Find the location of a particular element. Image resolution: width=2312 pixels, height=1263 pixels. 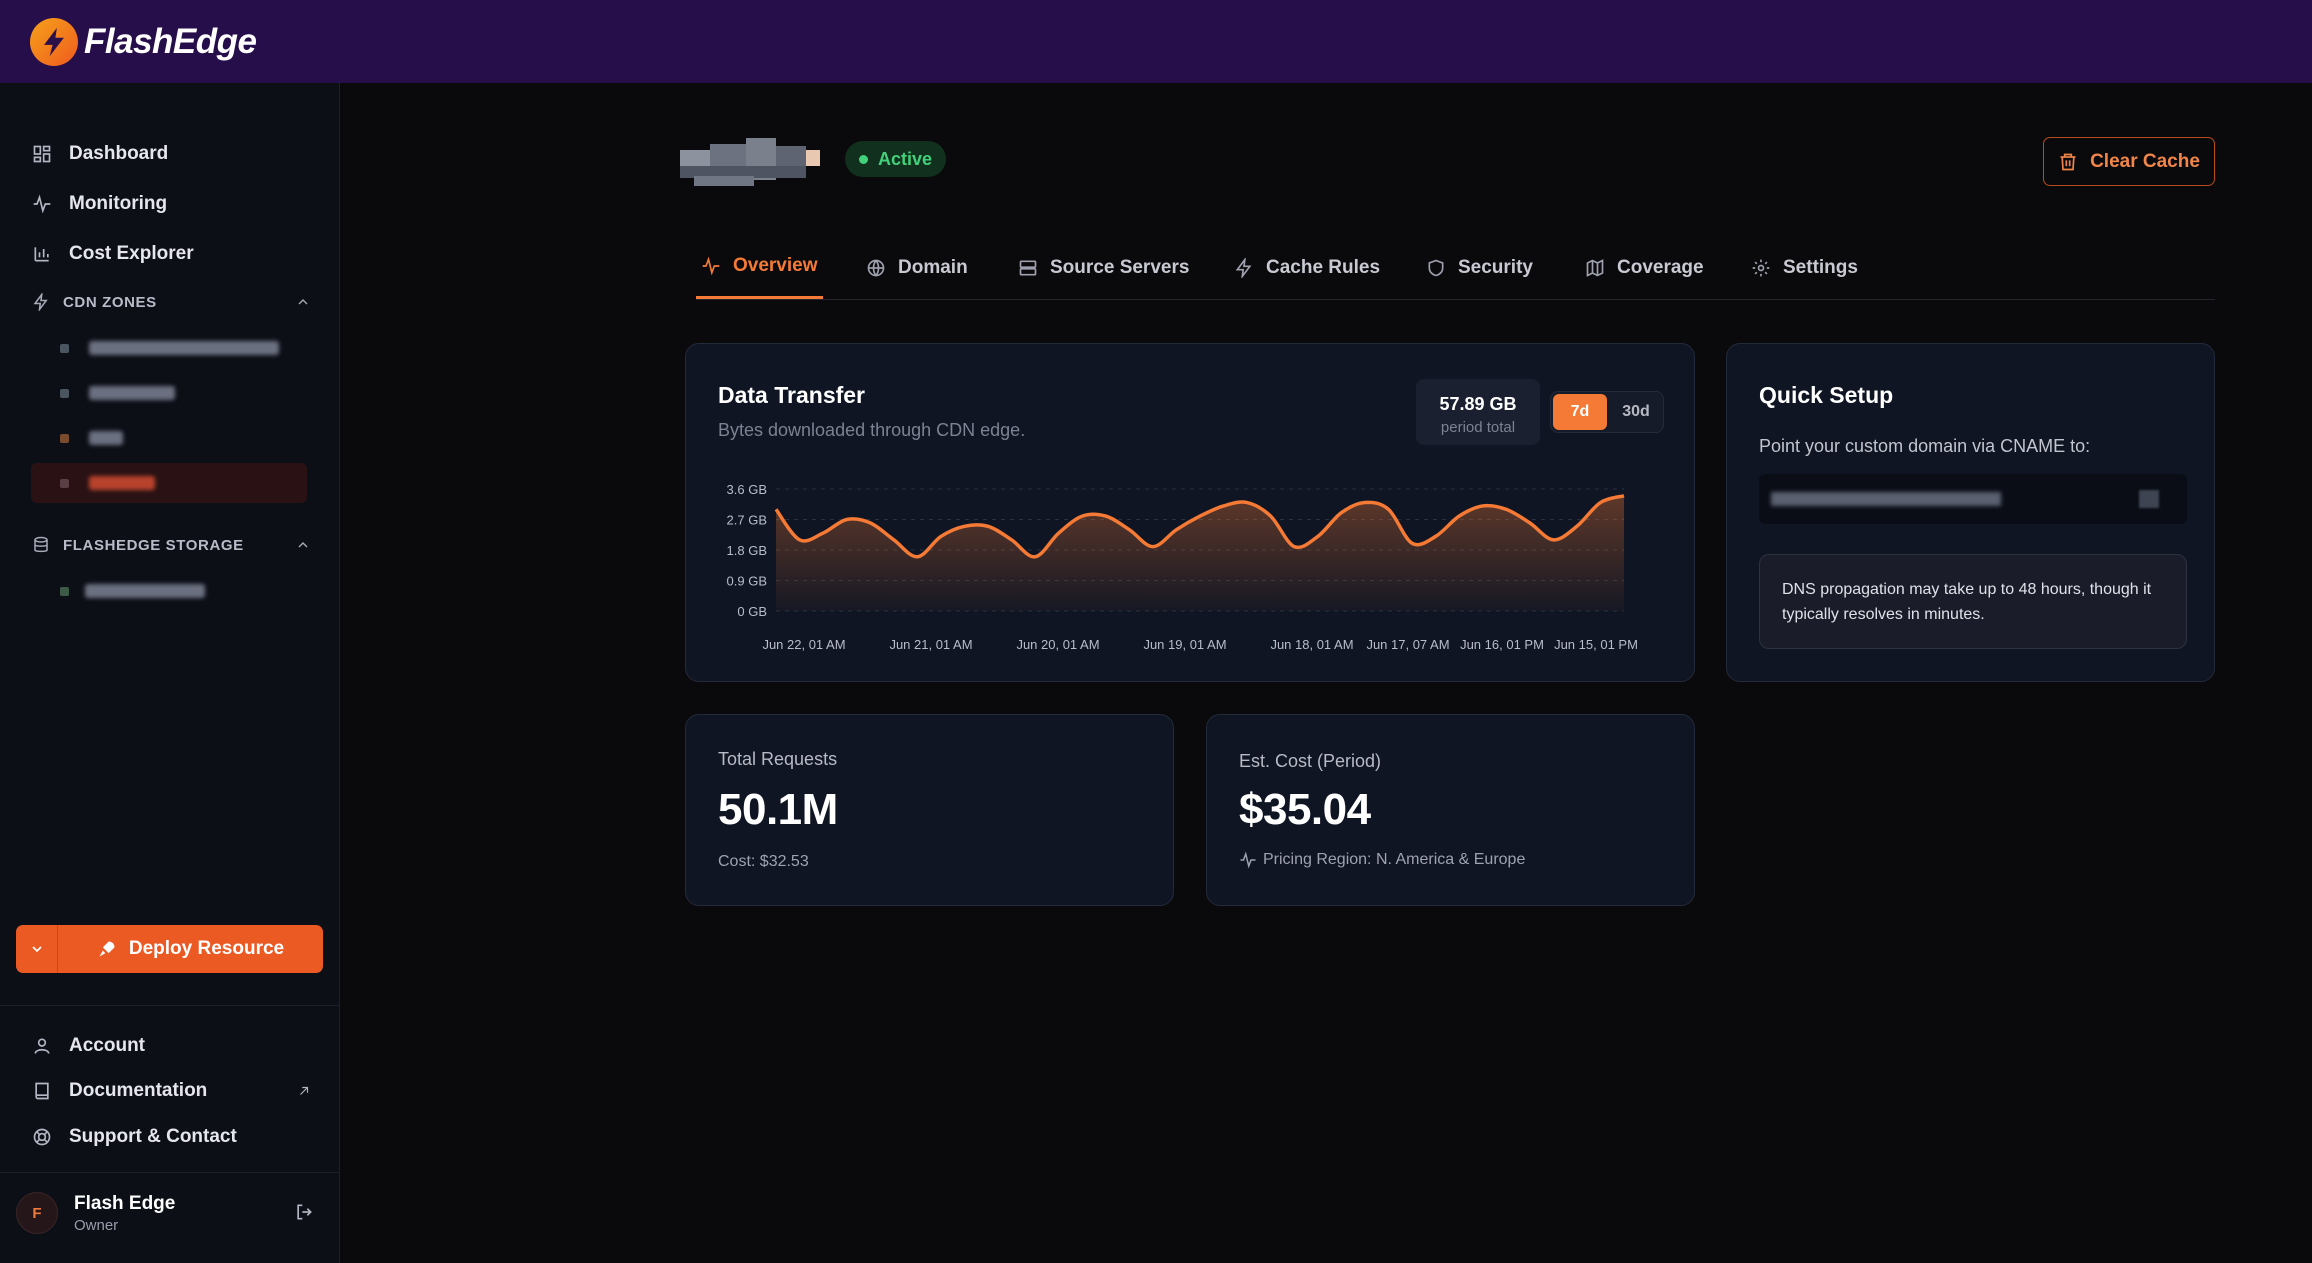

cdn-zones-section-header: CDN ZONES is located at coordinates (171, 302).